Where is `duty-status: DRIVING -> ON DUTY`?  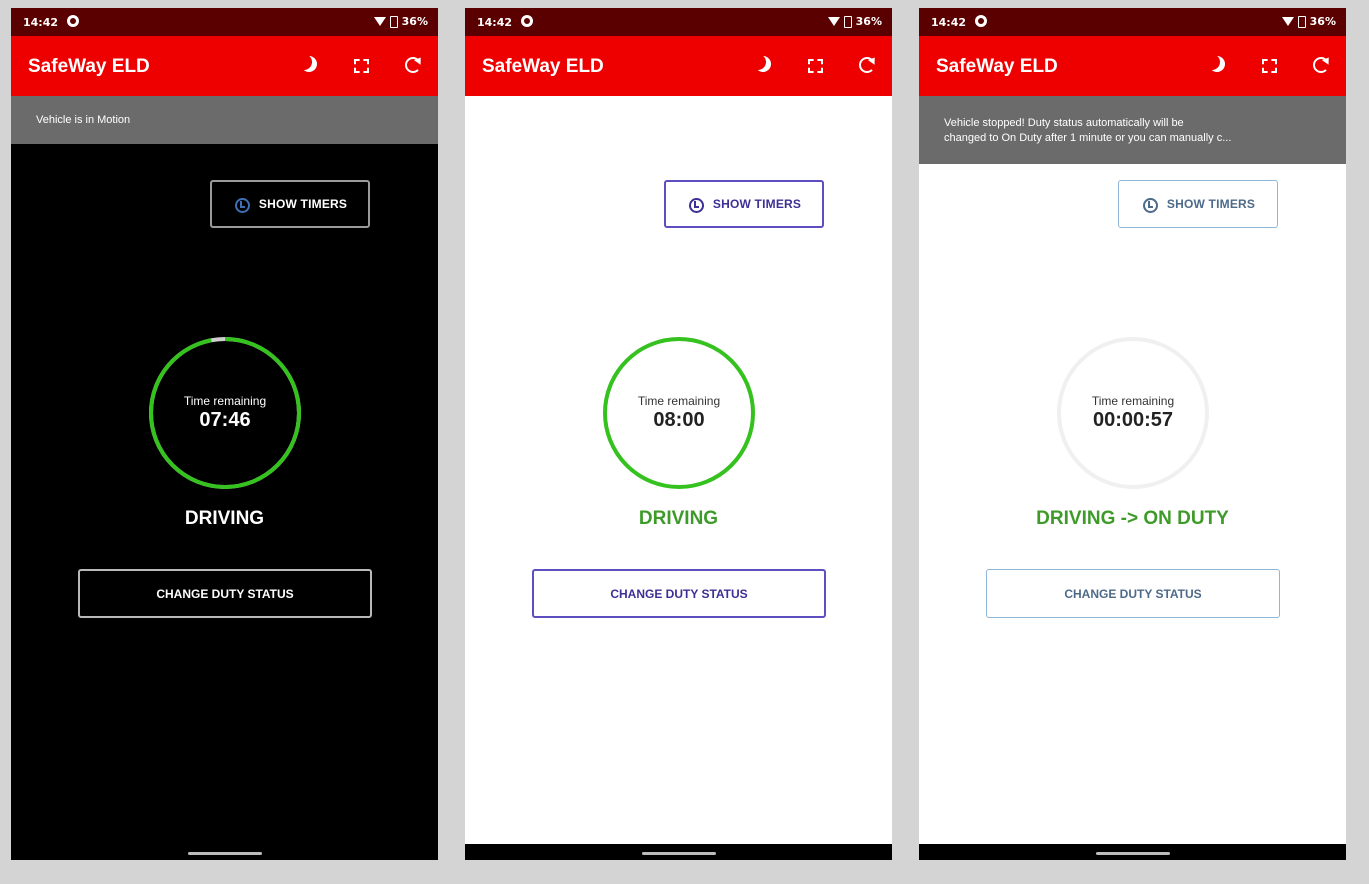
duty-status: DRIVING -> ON DUTY is located at coordinates (1132, 518).